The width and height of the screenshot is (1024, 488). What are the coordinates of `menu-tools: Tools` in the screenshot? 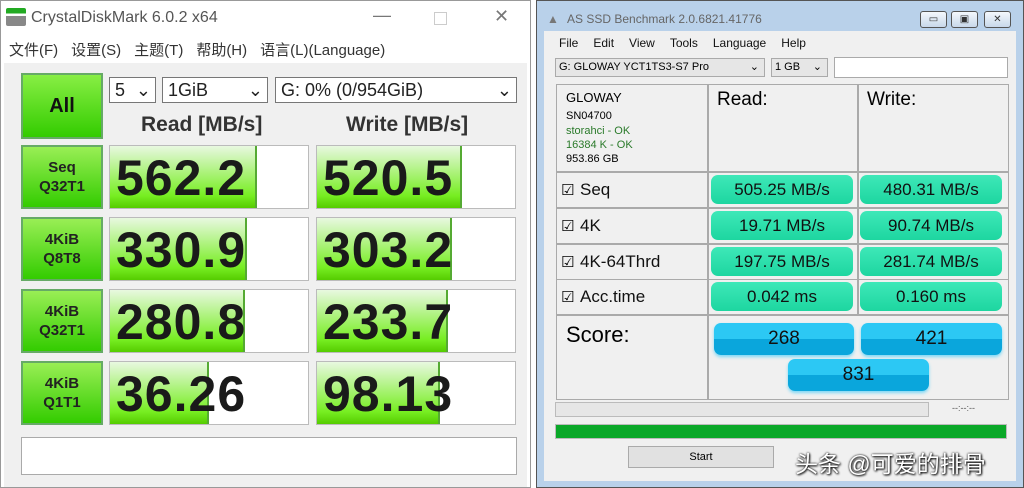 It's located at (684, 43).